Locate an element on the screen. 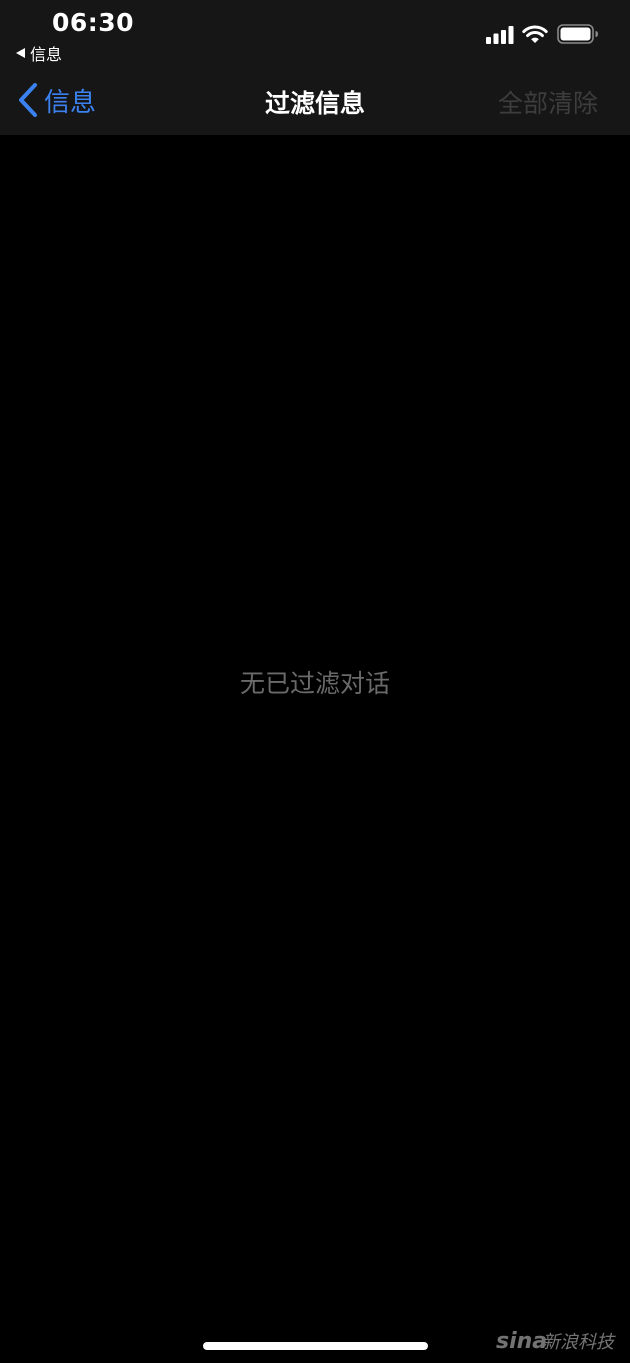 The image size is (630, 1363). back-button-label: 信息 is located at coordinates (70, 102).